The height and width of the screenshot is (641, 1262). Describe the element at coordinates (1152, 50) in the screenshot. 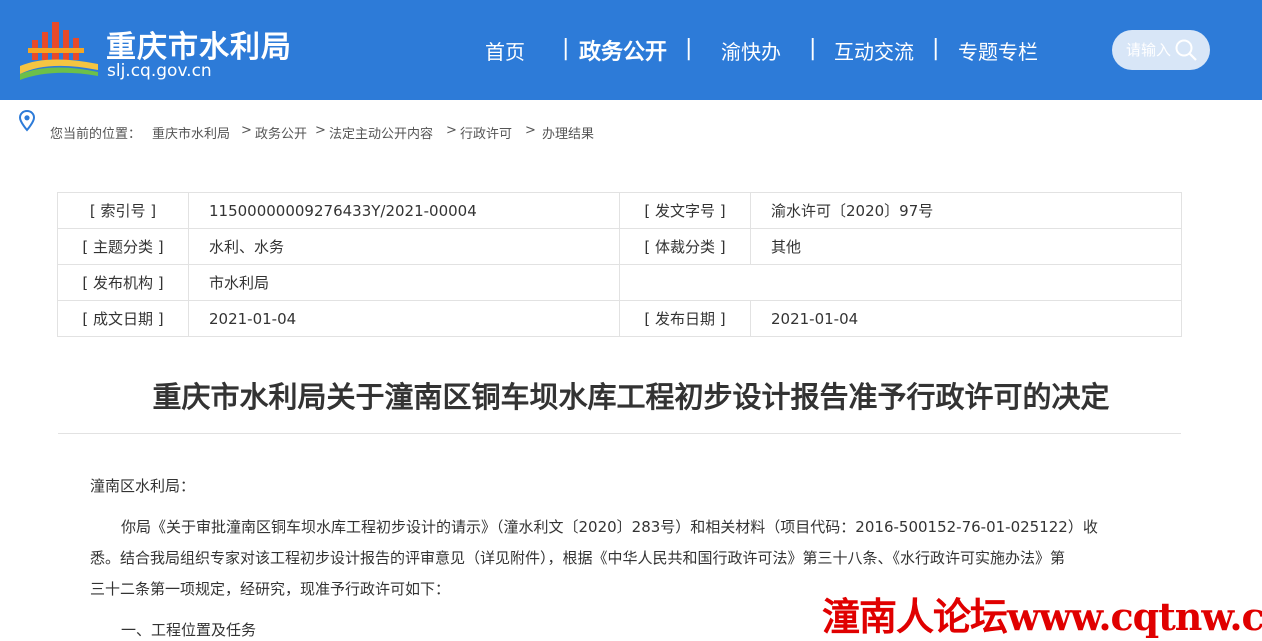

I see `search-input` at that location.